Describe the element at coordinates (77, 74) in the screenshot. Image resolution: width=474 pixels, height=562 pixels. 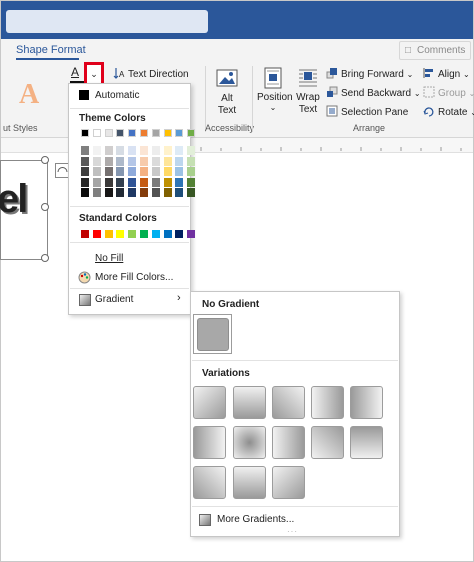
I see `text-fill-button: A` at that location.